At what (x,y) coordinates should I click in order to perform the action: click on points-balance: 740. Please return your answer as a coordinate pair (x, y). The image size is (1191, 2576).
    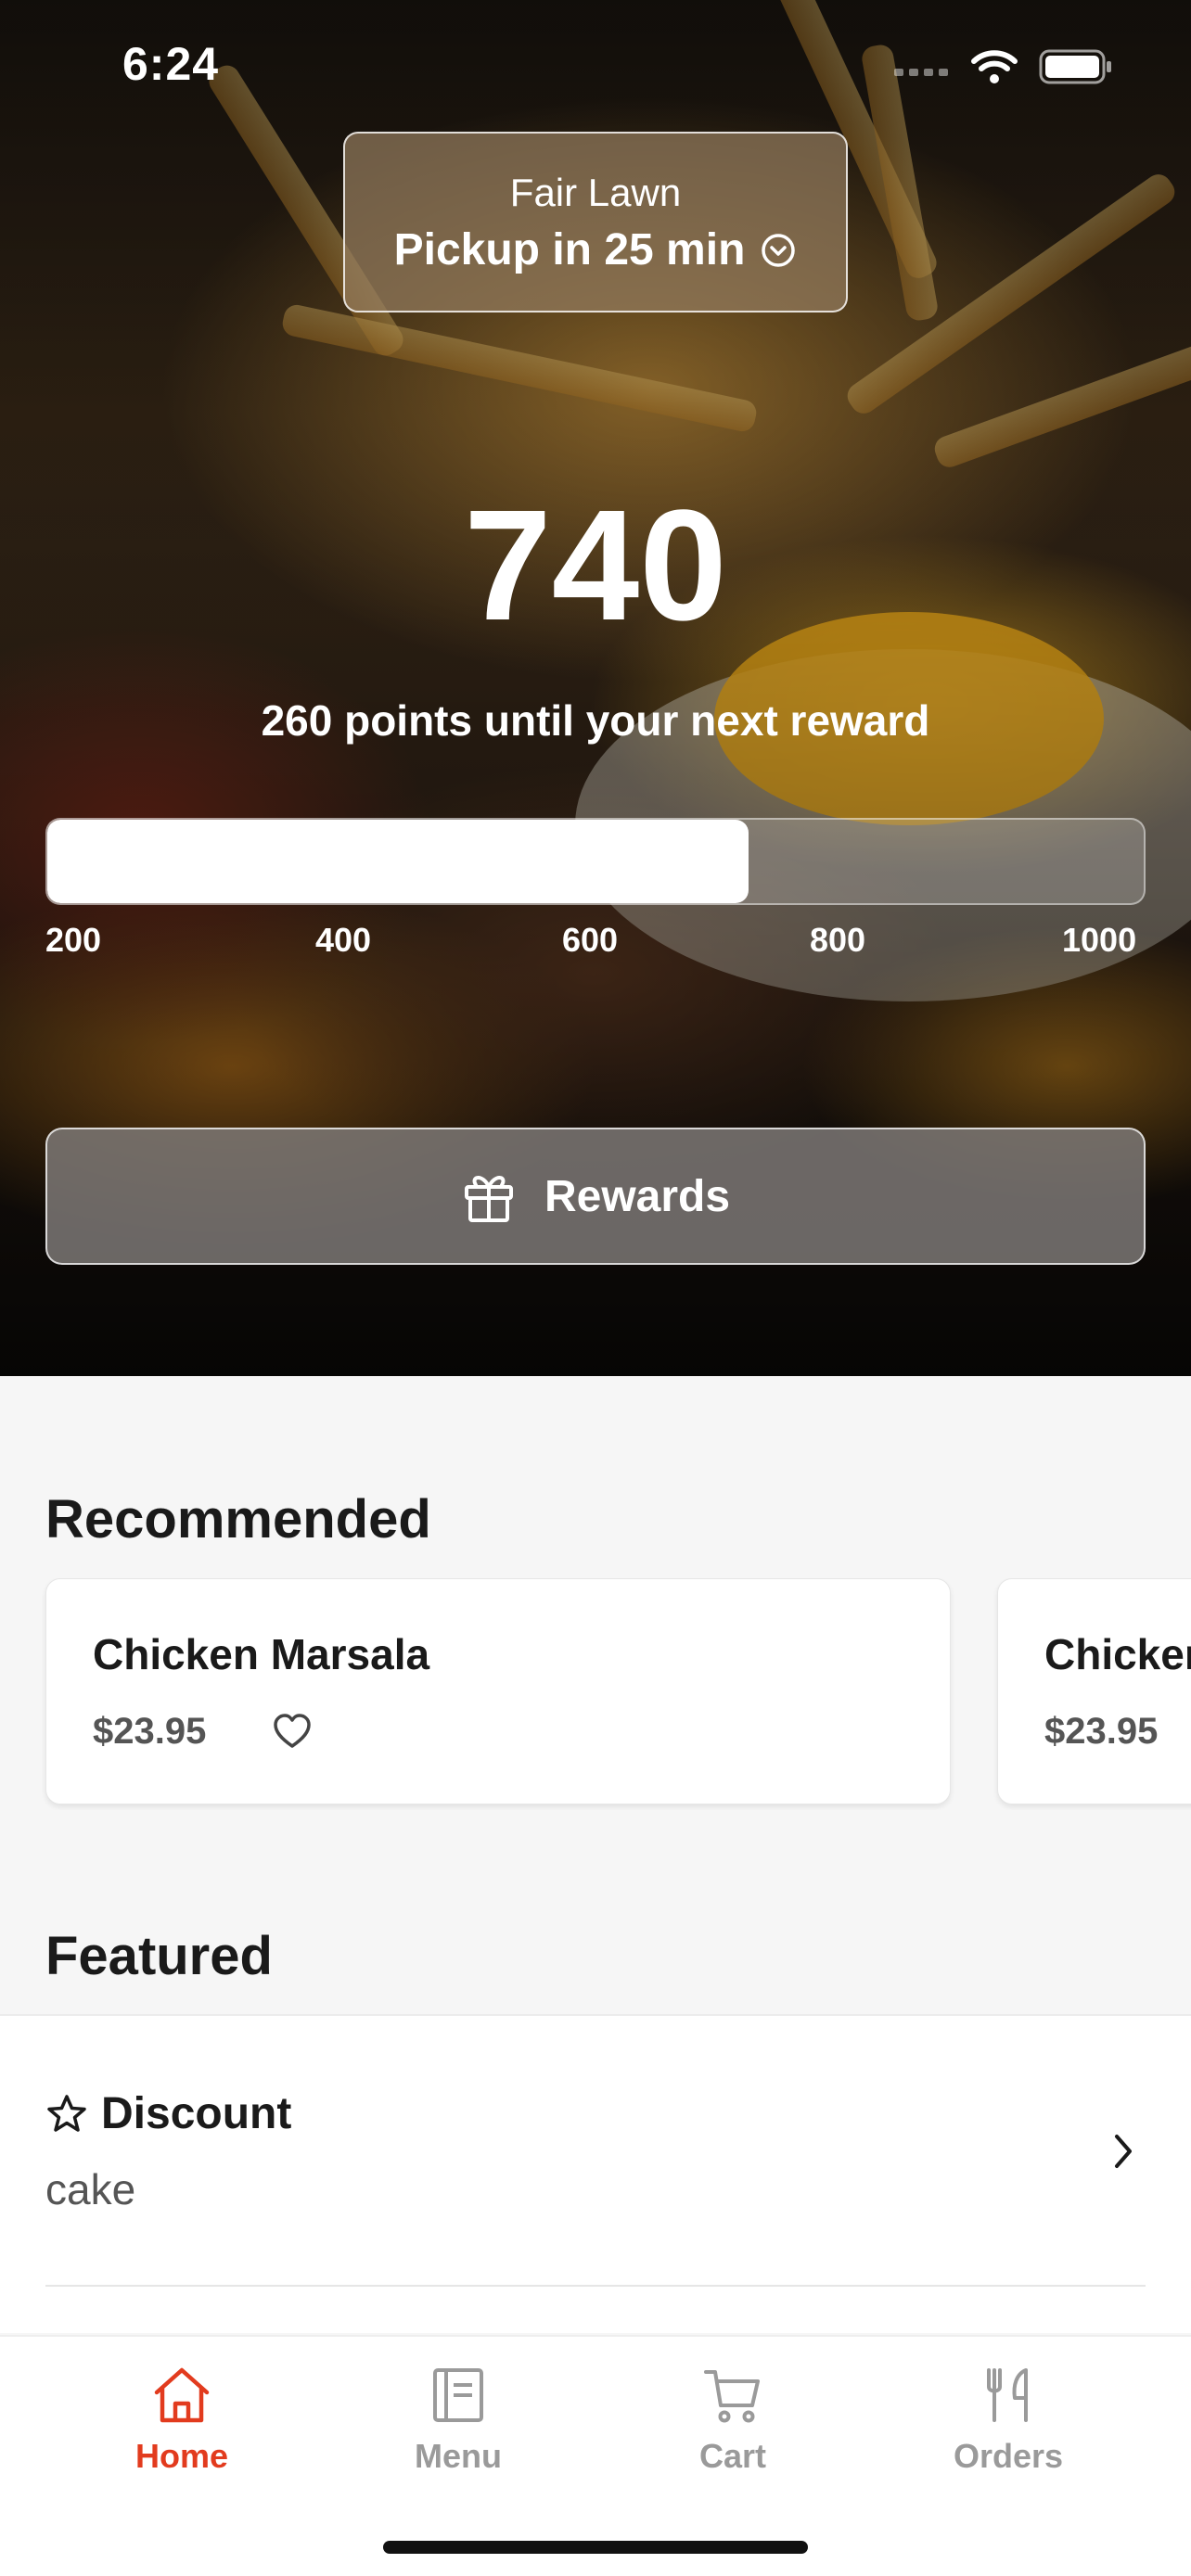
    Looking at the image, I should click on (595, 566).